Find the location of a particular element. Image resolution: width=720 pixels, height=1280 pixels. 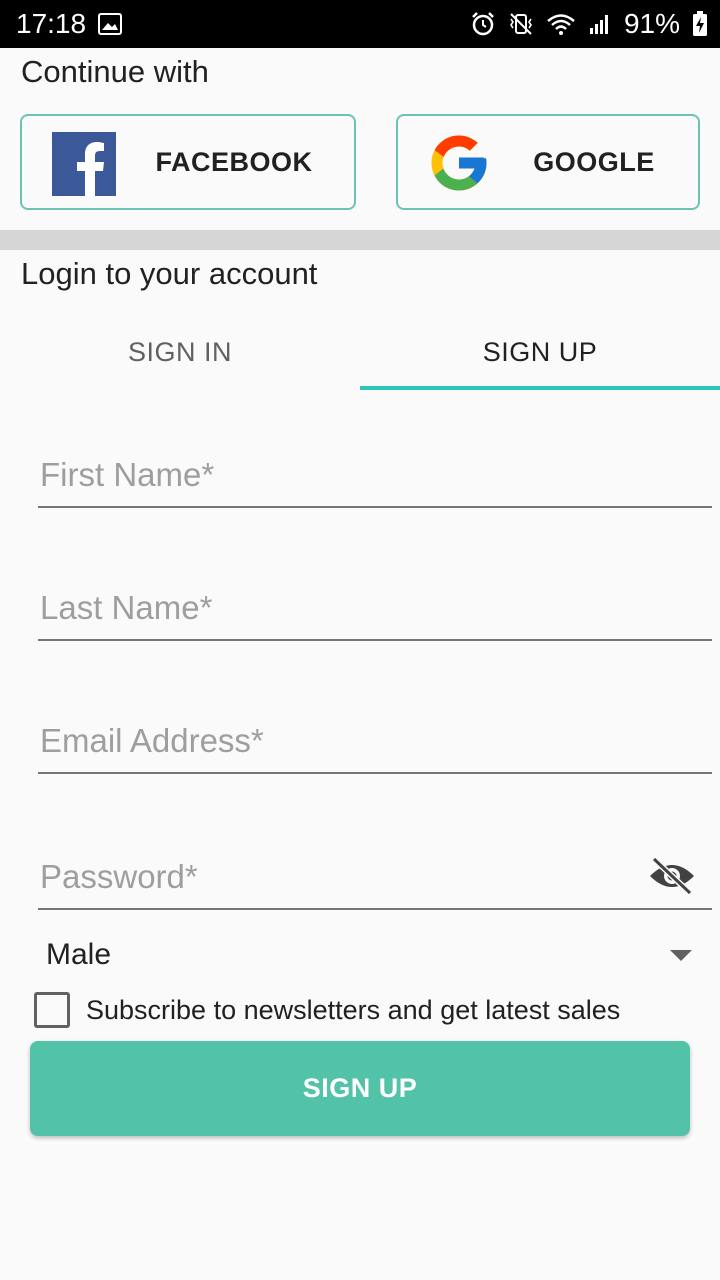

active-tab-indicator is located at coordinates (540, 388).